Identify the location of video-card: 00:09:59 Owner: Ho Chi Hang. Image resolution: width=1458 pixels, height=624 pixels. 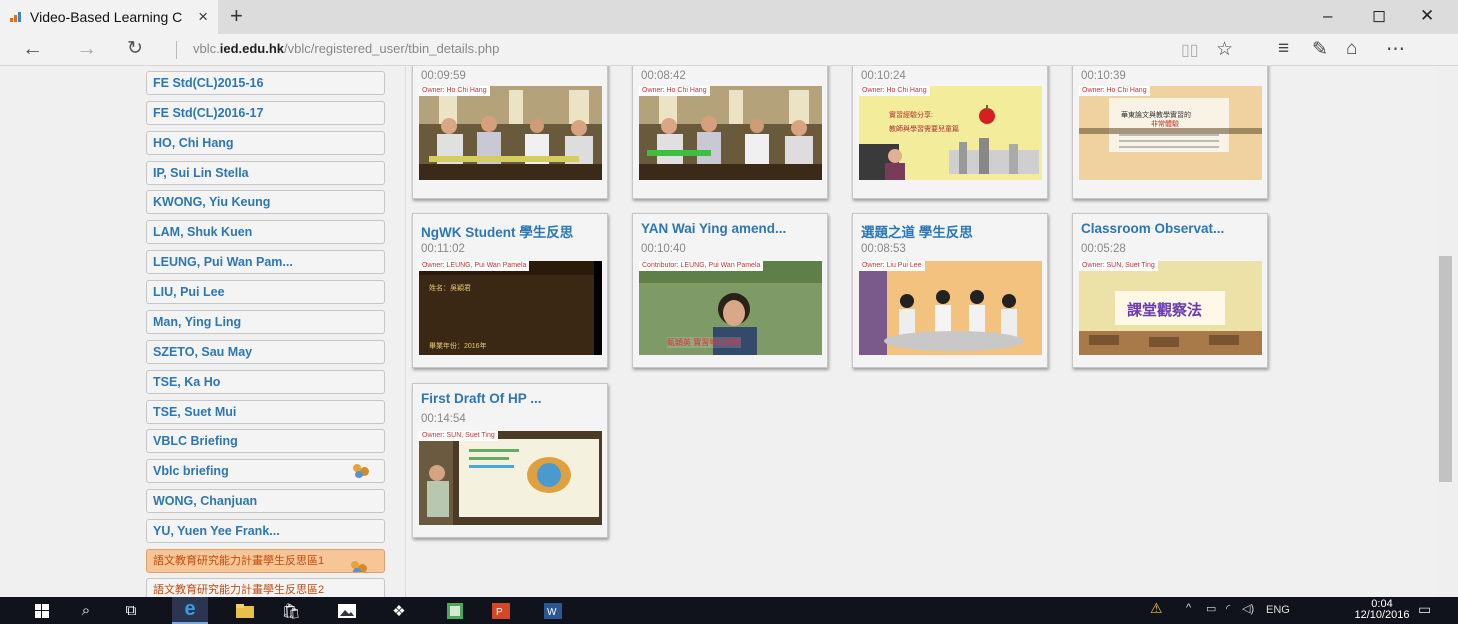
(510, 132).